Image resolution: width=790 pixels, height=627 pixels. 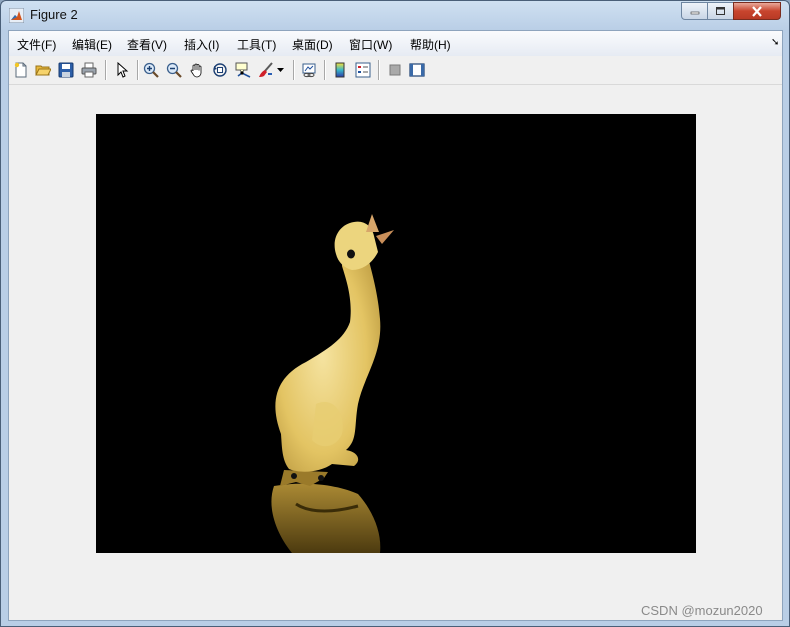 I want to click on pointer-arrow-icon, so click(x=123, y=70).